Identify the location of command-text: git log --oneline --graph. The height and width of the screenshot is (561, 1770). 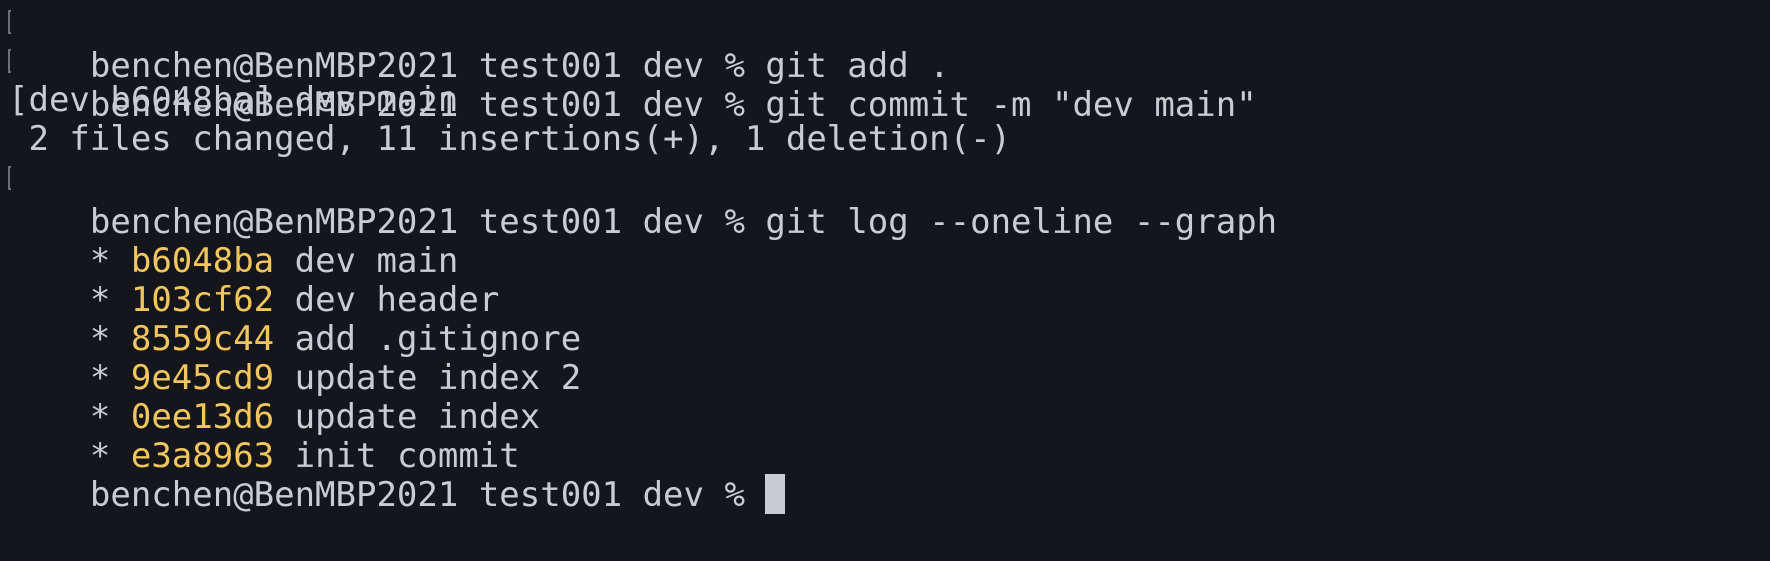
(1021, 222).